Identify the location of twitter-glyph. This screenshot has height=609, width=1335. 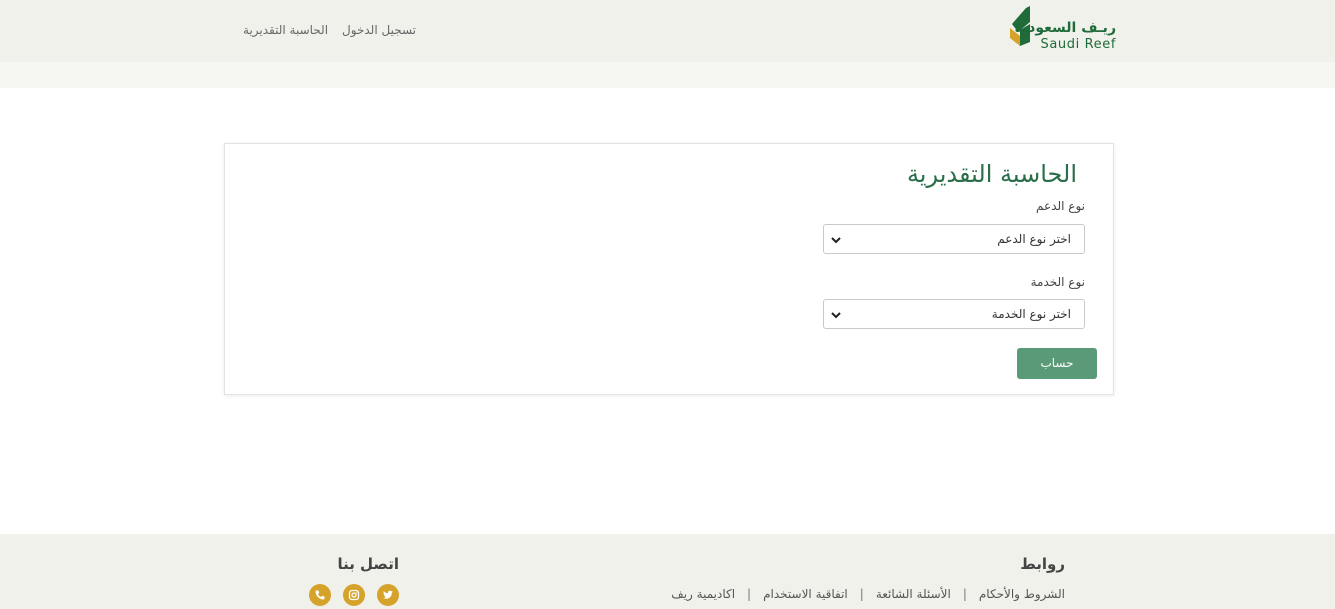
(388, 594).